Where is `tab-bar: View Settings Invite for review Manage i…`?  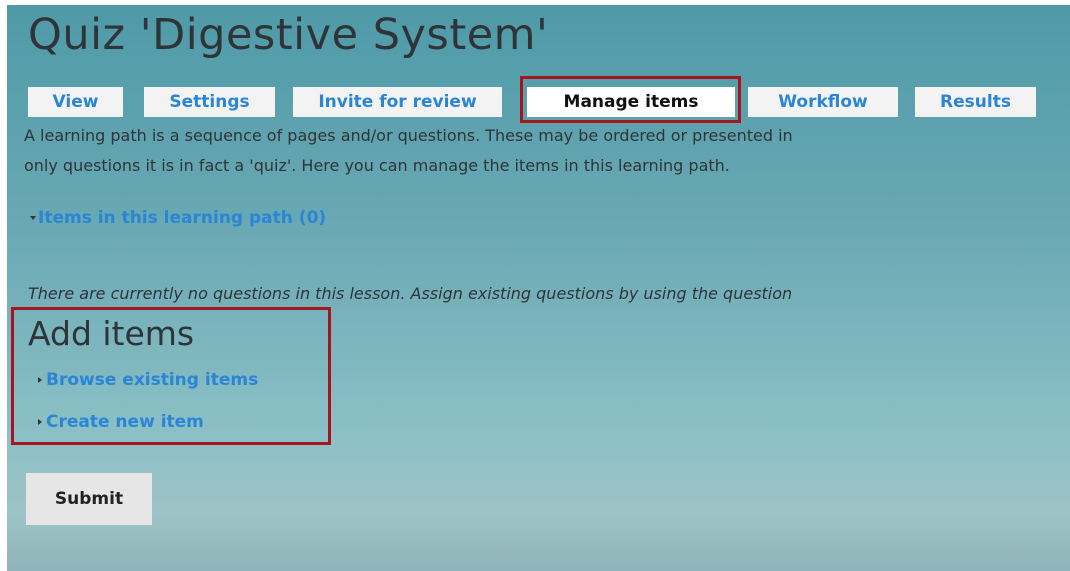 tab-bar: View Settings Invite for review Manage i… is located at coordinates (538, 102).